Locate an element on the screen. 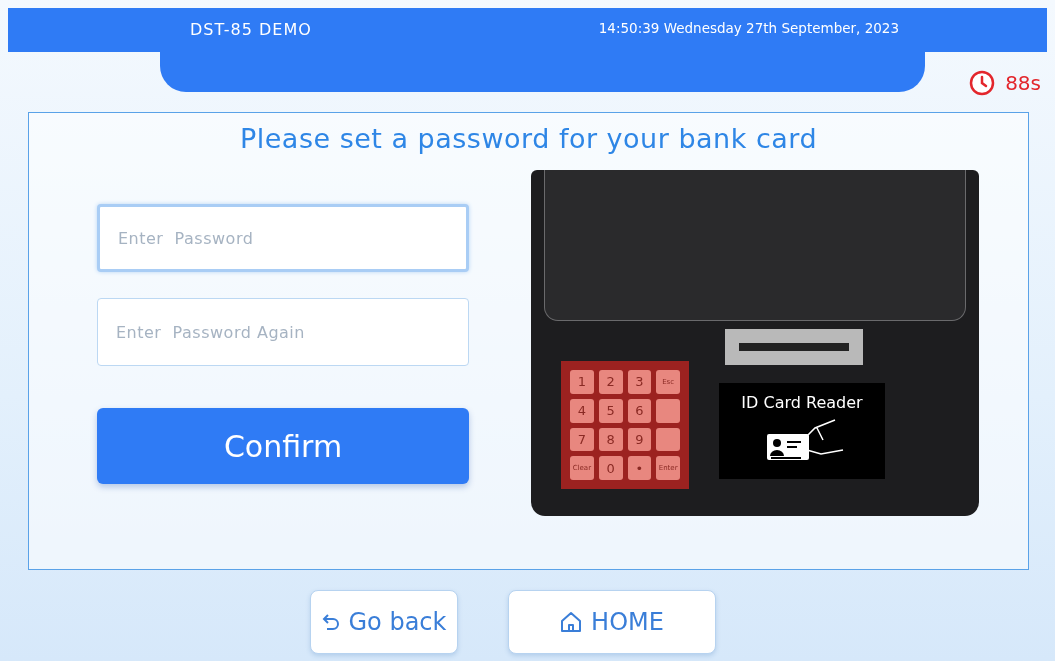 Image resolution: width=1055 pixels, height=661 pixels. password-field: Enter Password is located at coordinates (283, 238).